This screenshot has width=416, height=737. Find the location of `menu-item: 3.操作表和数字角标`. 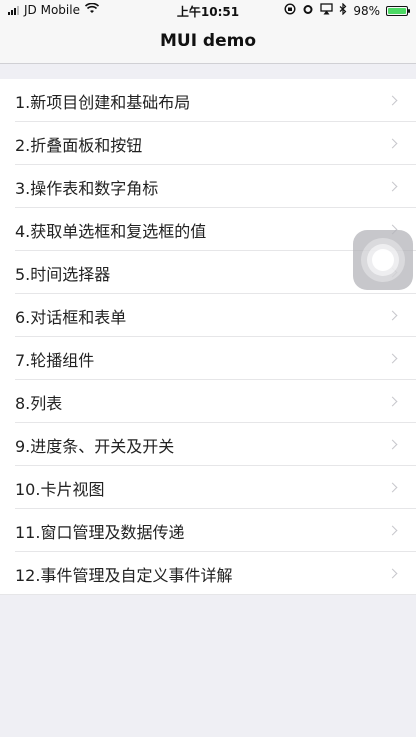

menu-item: 3.操作表和数字角标 is located at coordinates (208, 186).